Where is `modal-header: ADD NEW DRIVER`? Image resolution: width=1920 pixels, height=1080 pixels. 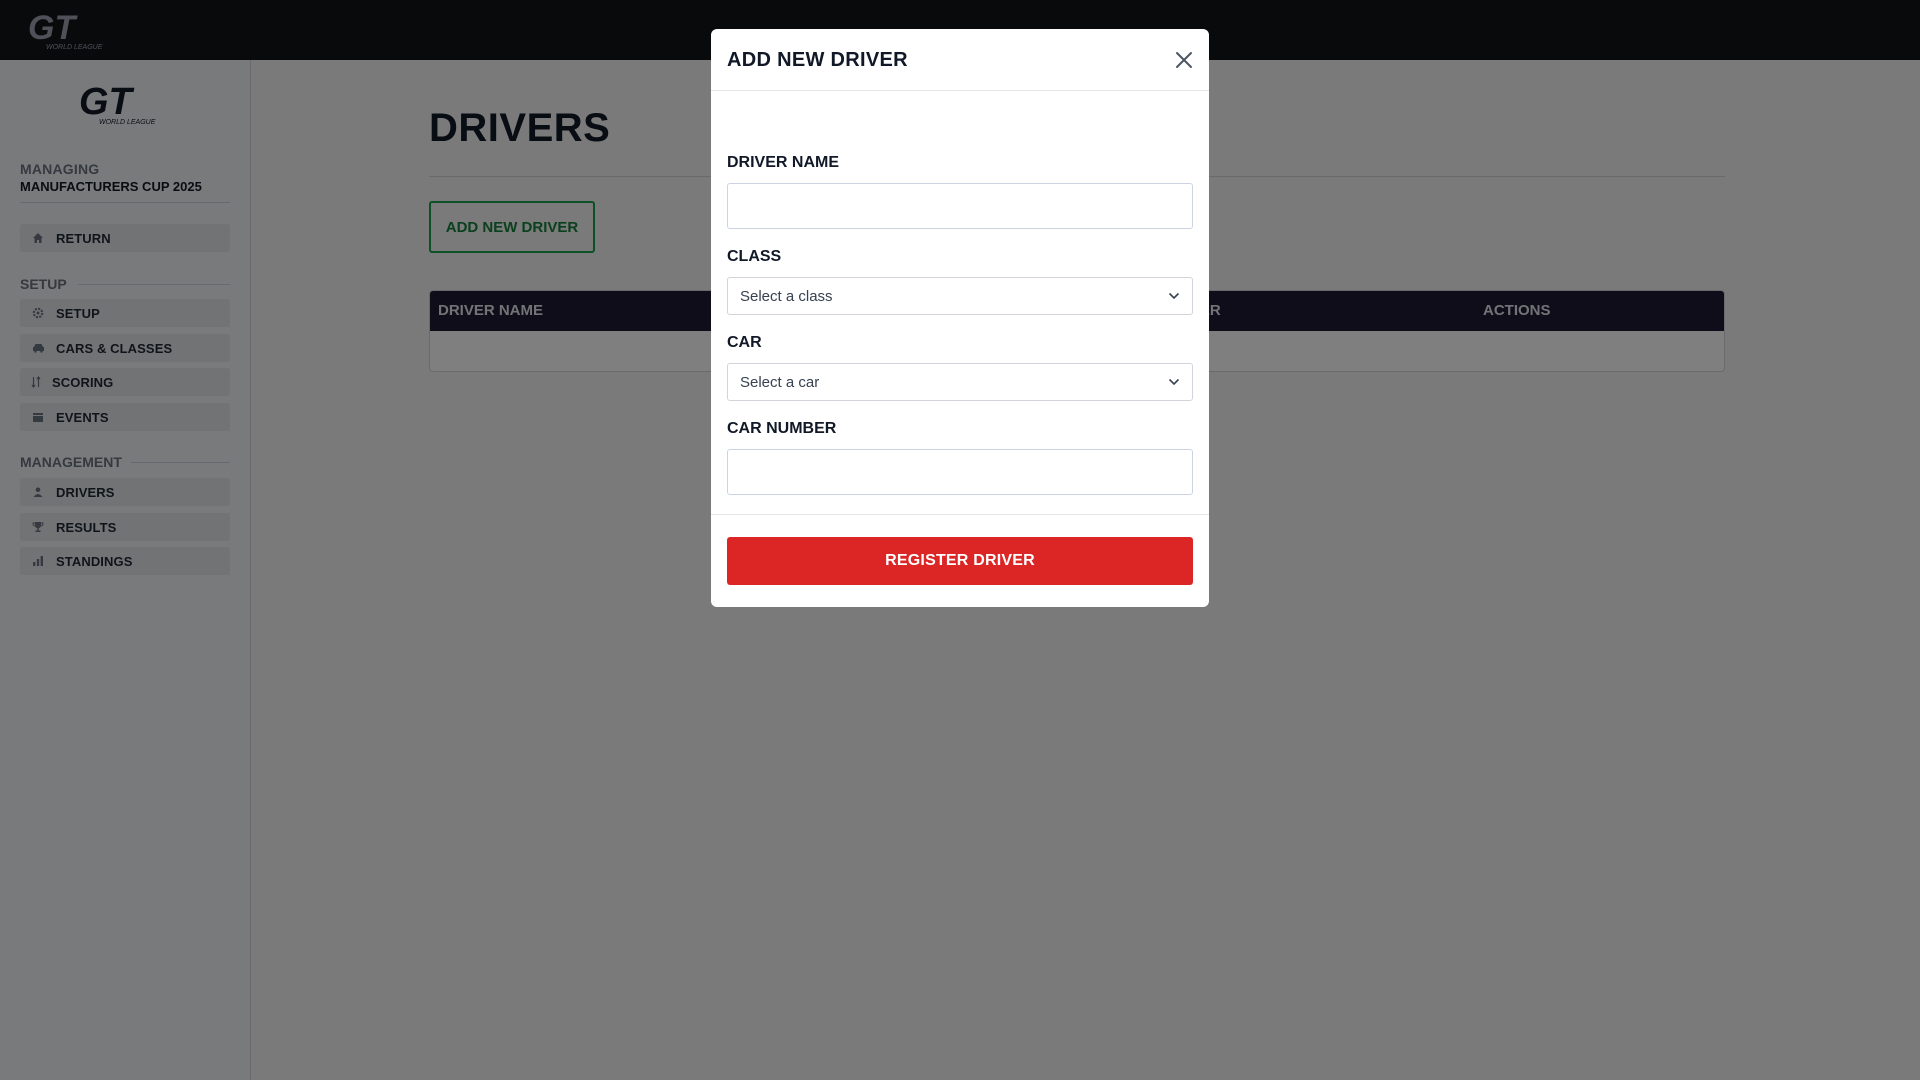 modal-header: ADD NEW DRIVER is located at coordinates (960, 60).